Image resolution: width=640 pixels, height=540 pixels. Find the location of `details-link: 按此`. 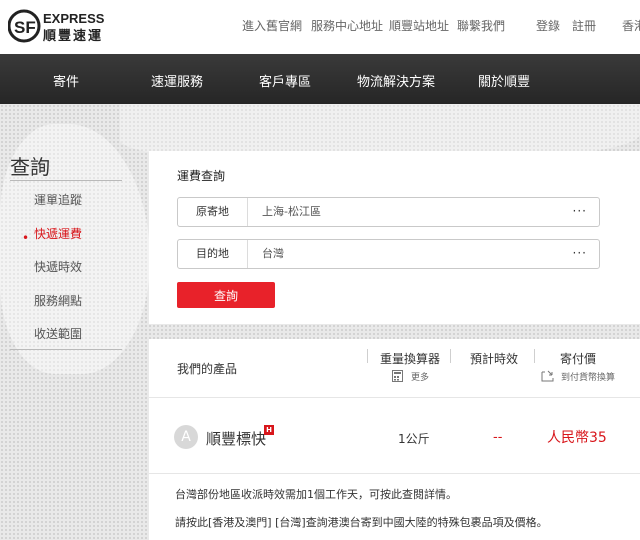

details-link: 按此 is located at coordinates (391, 494).